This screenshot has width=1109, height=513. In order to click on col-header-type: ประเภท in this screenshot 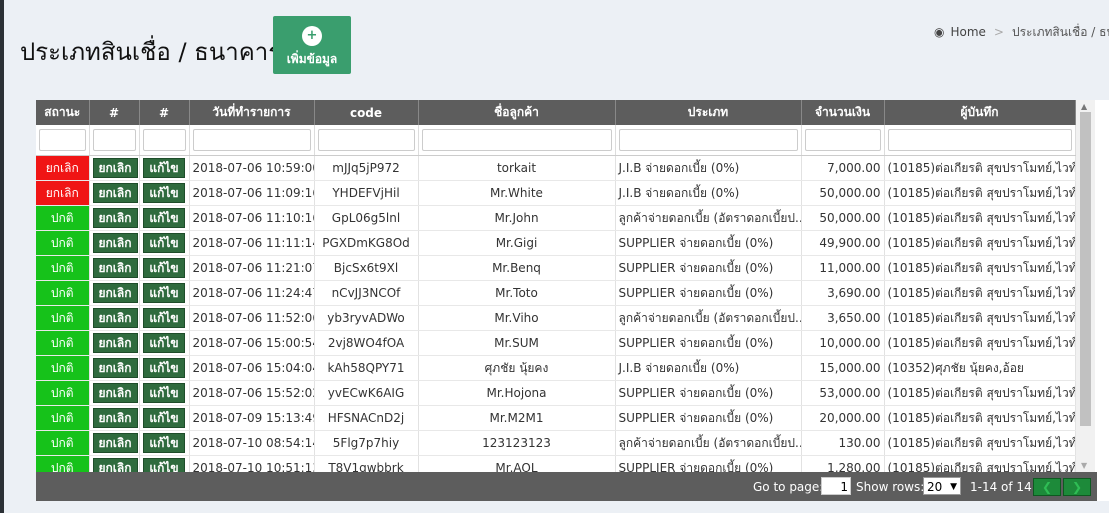, I will do `click(708, 112)`.